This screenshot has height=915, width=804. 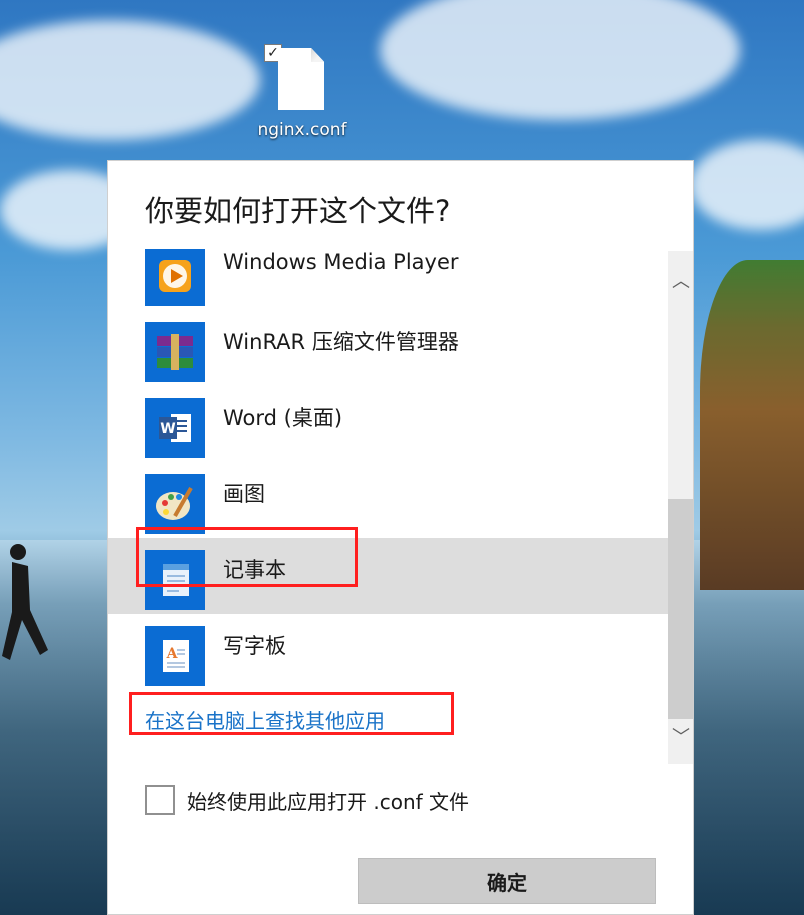 I want to click on app-list-scrollbar: ︿ ﹀, so click(x=680, y=507).